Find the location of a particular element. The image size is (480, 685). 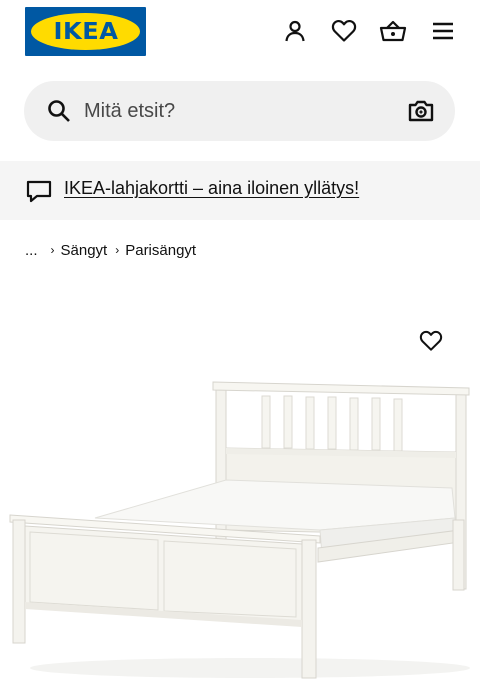

search-input is located at coordinates (234, 111).